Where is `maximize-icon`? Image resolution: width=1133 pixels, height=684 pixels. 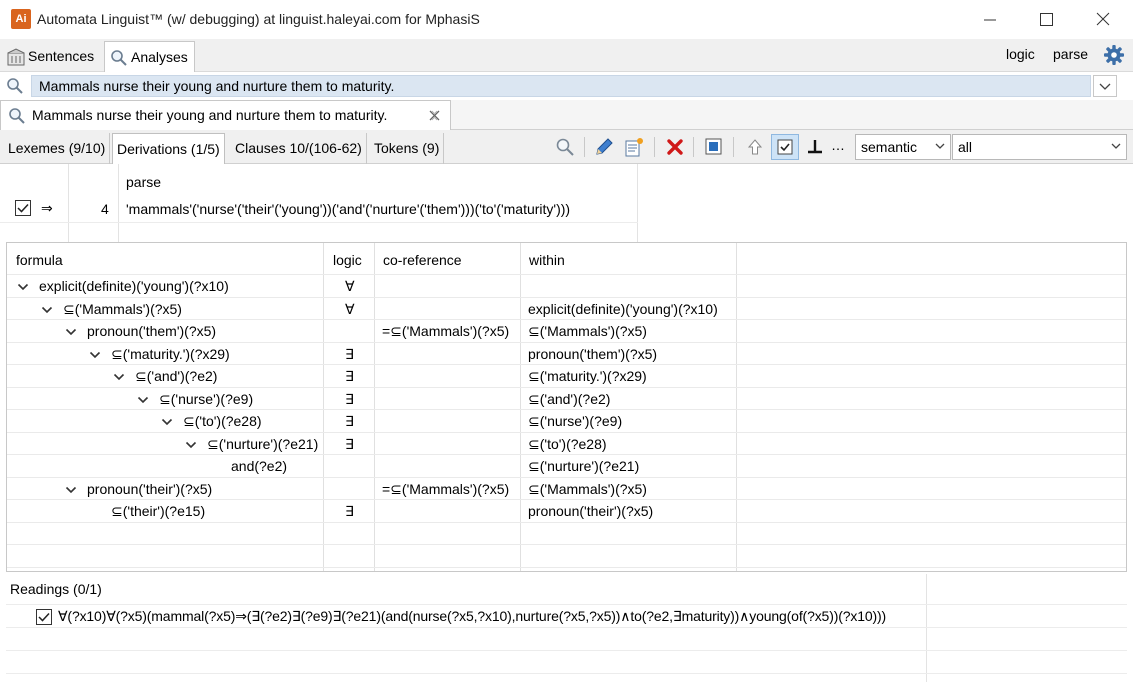
maximize-icon is located at coordinates (1046, 19).